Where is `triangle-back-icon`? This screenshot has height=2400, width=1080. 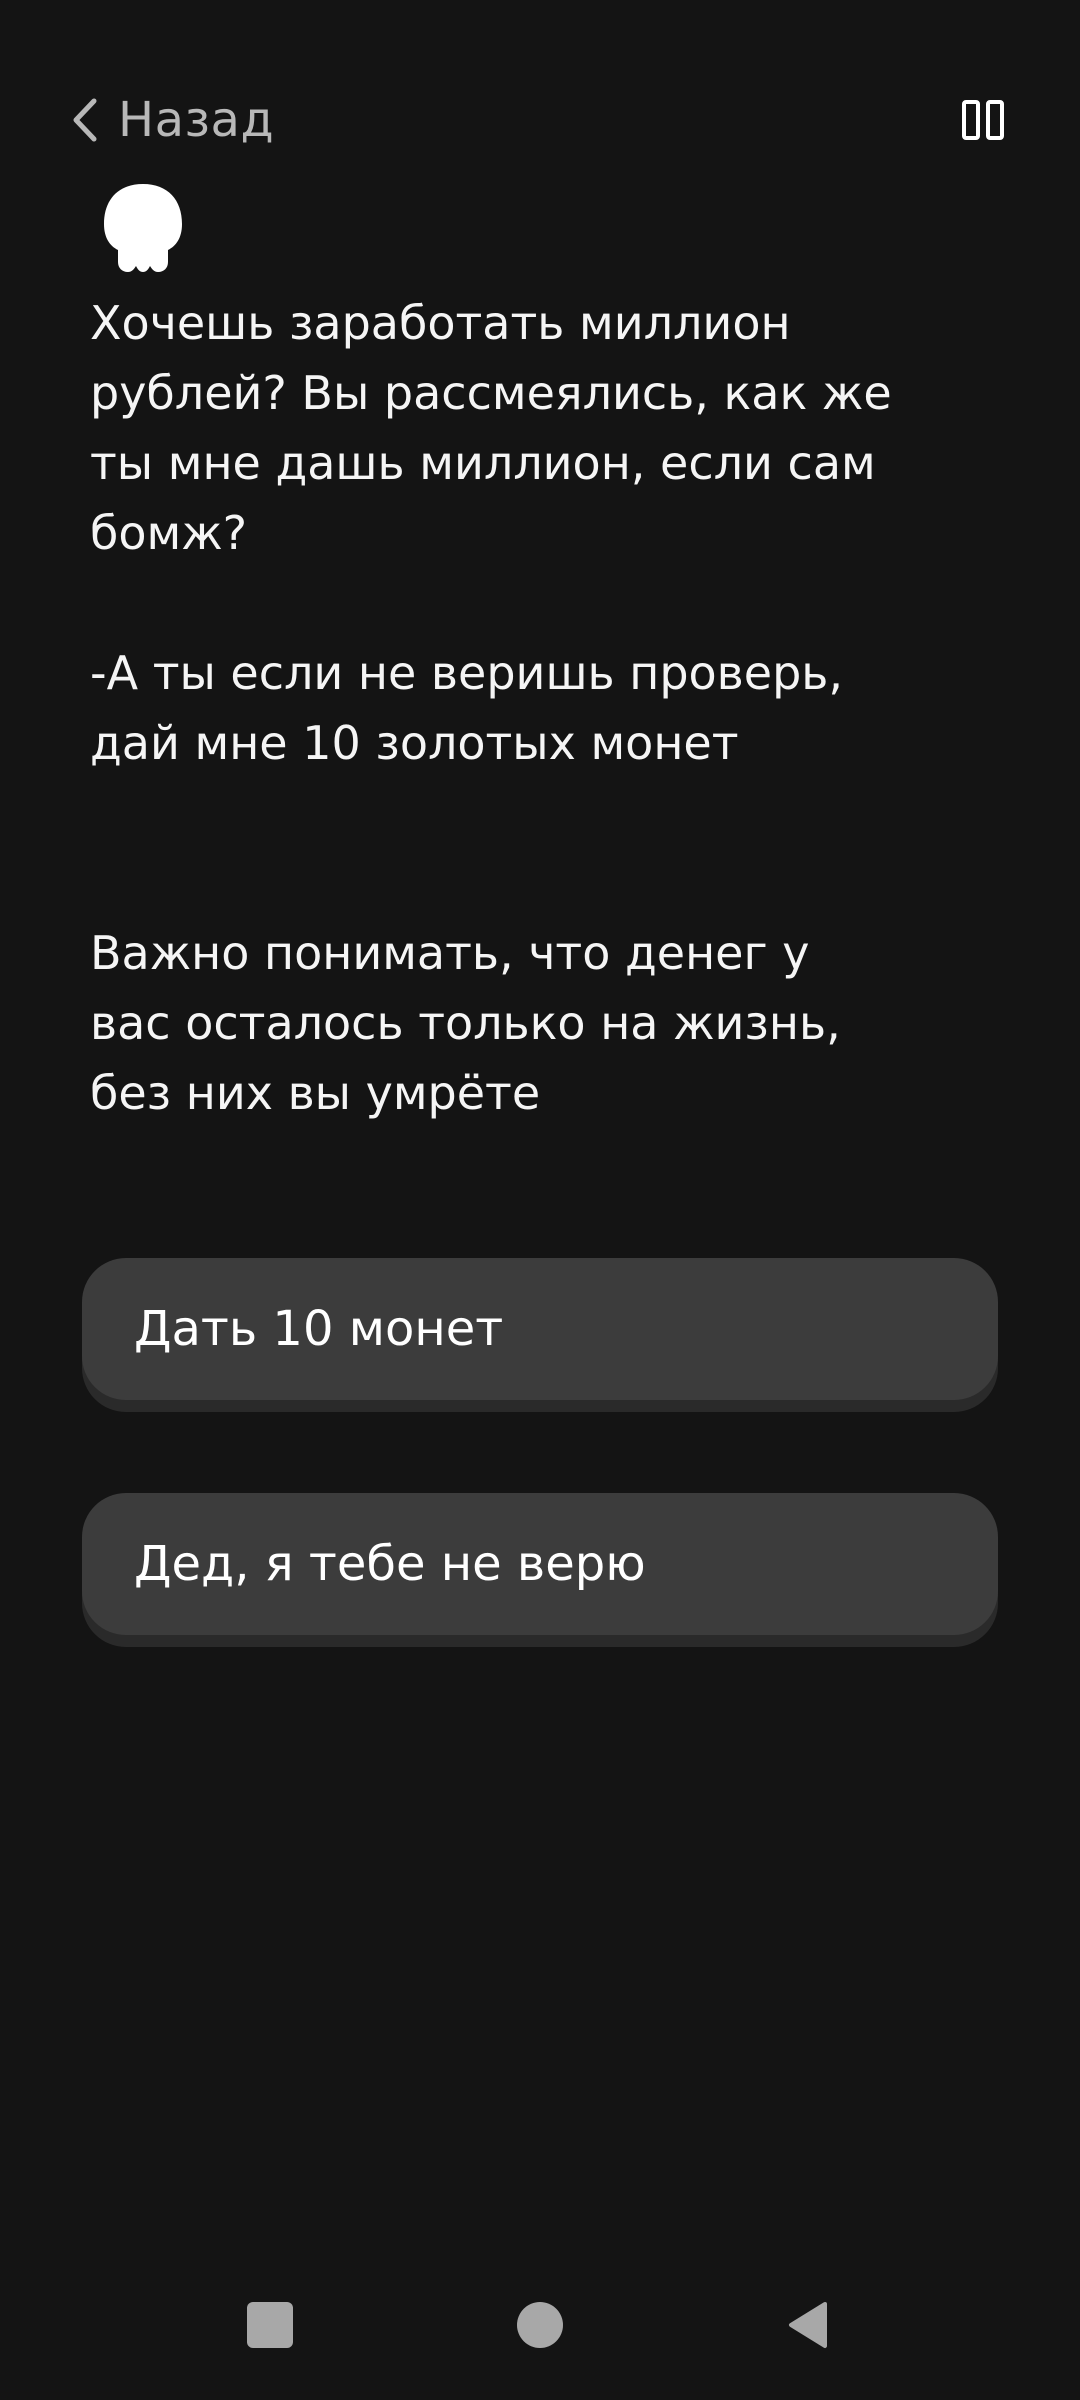
triangle-back-icon is located at coordinates (808, 2325).